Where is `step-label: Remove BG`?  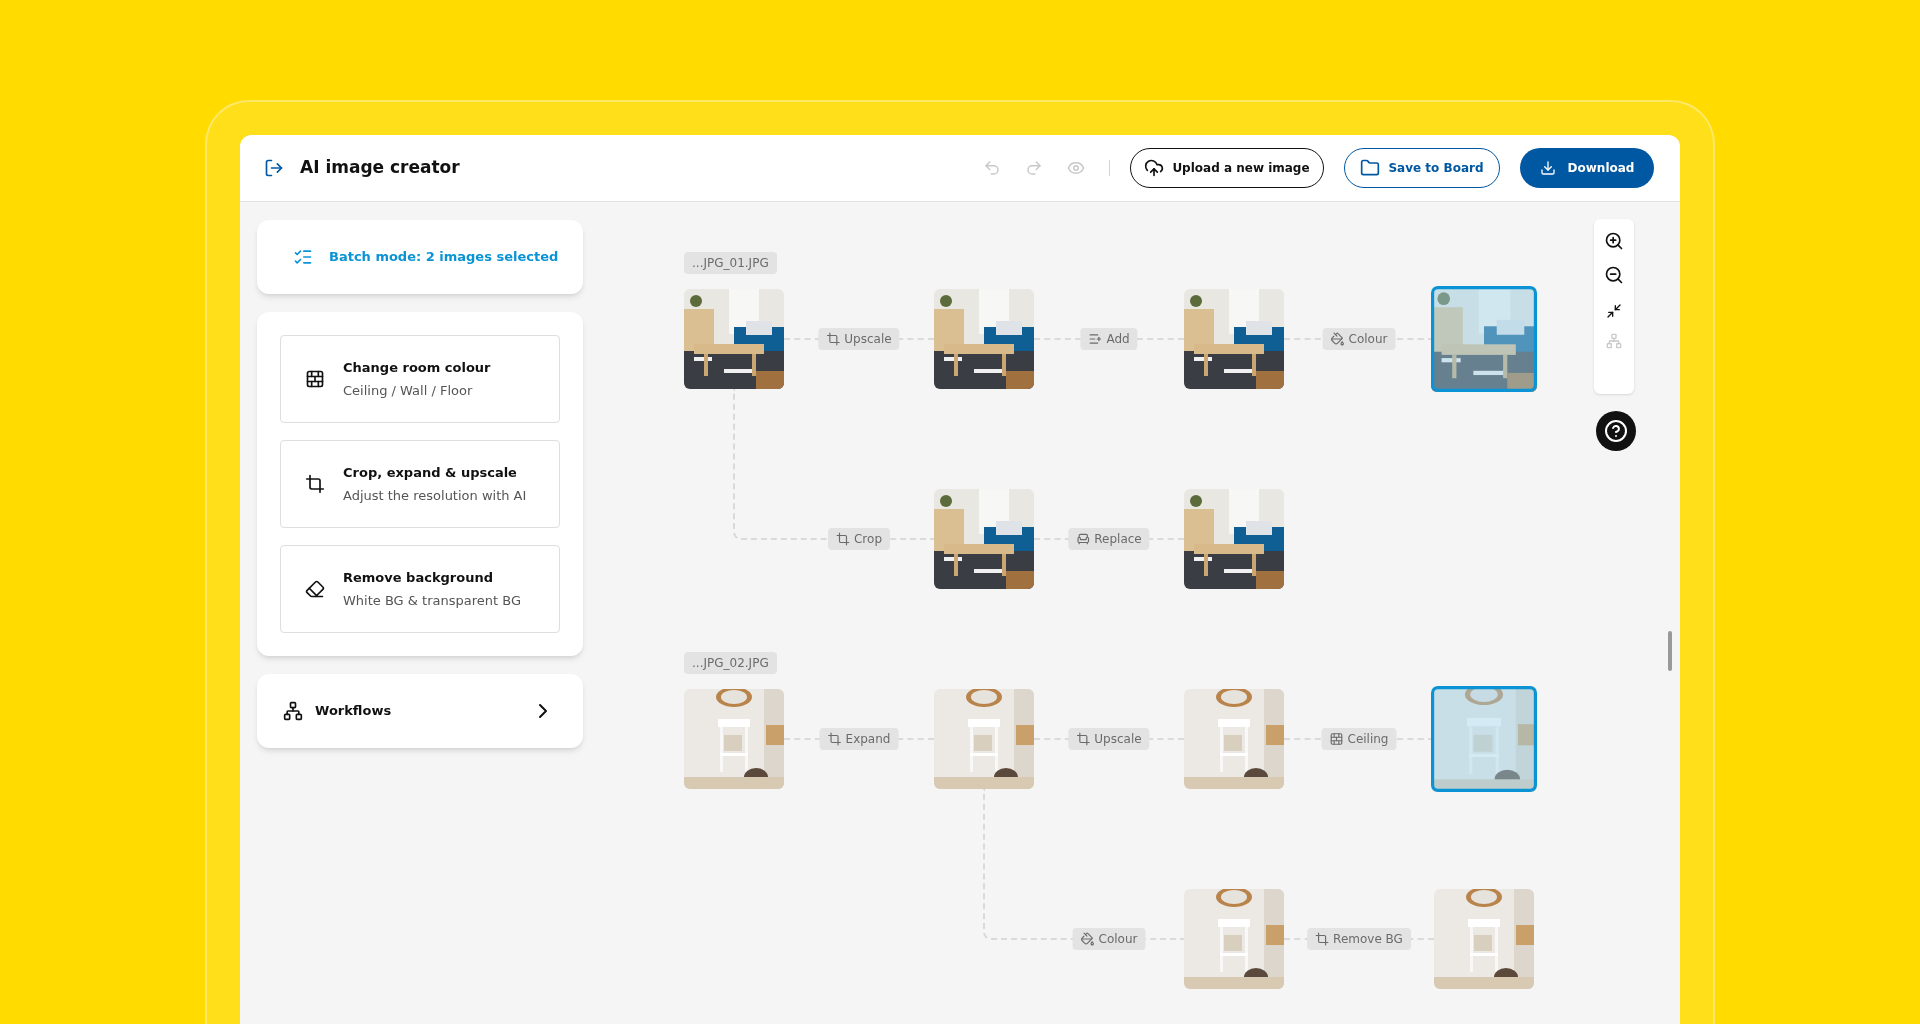
step-label: Remove BG is located at coordinates (1359, 939).